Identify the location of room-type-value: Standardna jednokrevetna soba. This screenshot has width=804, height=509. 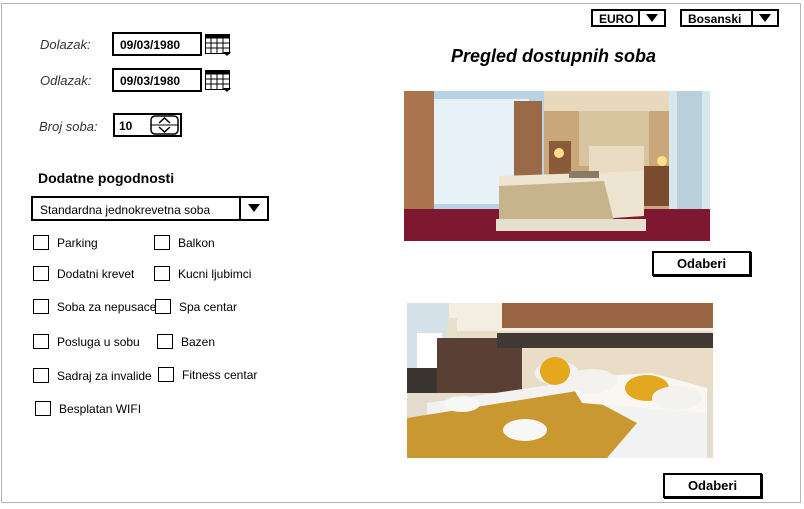
(125, 210).